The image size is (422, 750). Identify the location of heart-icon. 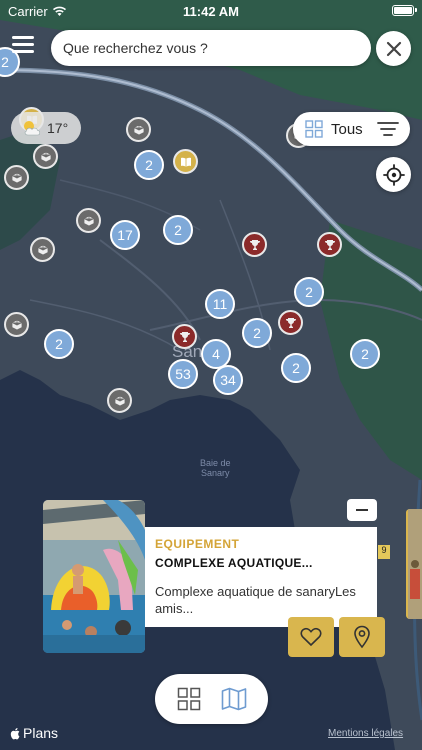
(311, 637).